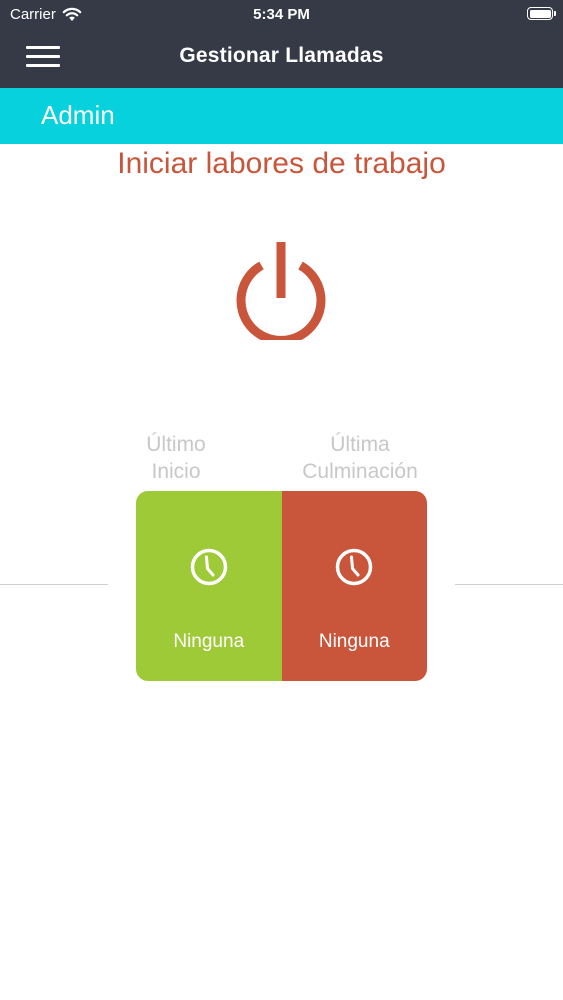  I want to click on battery-level, so click(540, 13).